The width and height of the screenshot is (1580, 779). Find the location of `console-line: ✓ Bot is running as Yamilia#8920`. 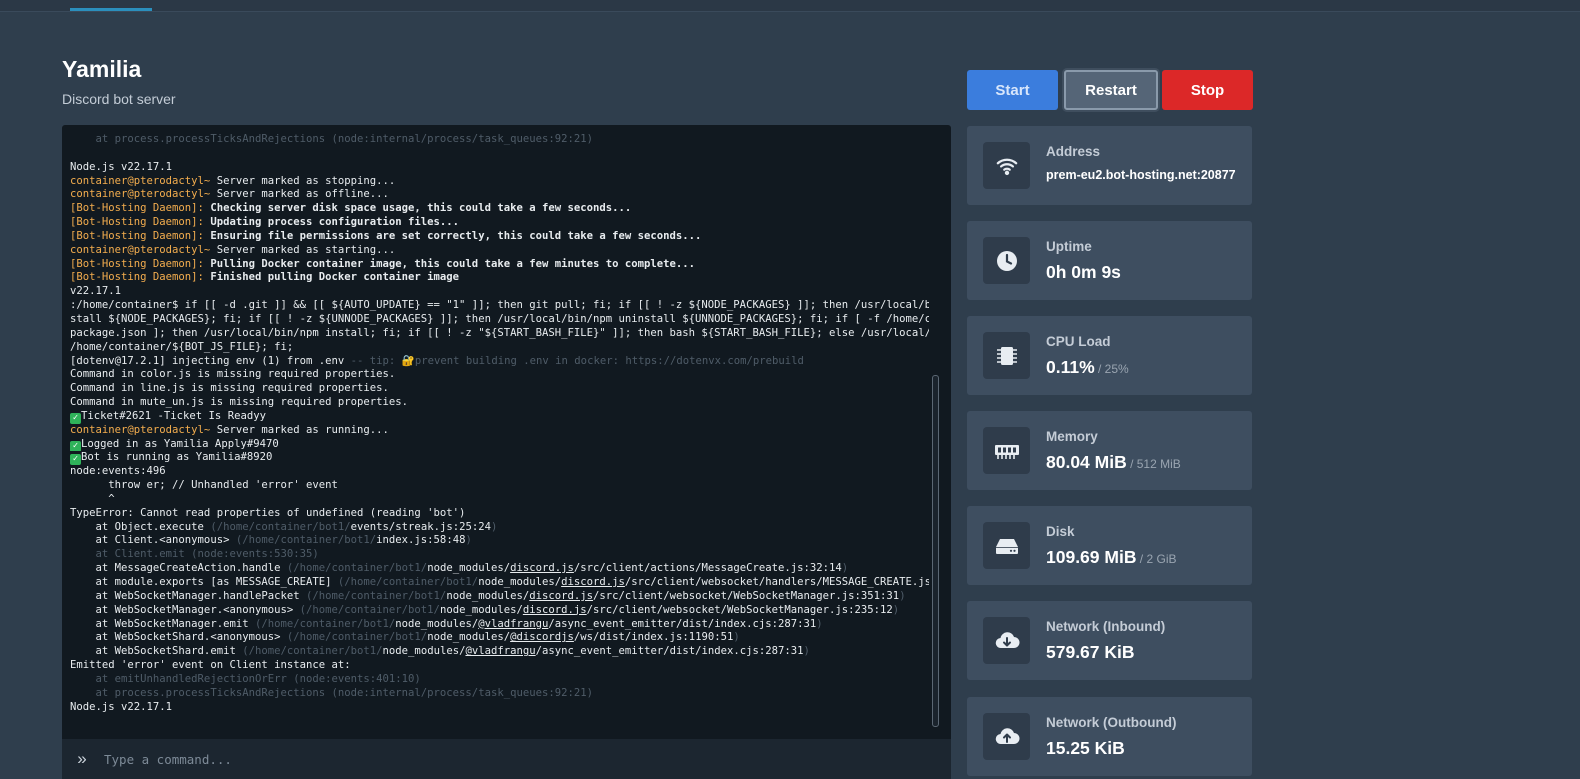

console-line: ✓ Bot is running as Yamilia#8920 is located at coordinates (499, 458).